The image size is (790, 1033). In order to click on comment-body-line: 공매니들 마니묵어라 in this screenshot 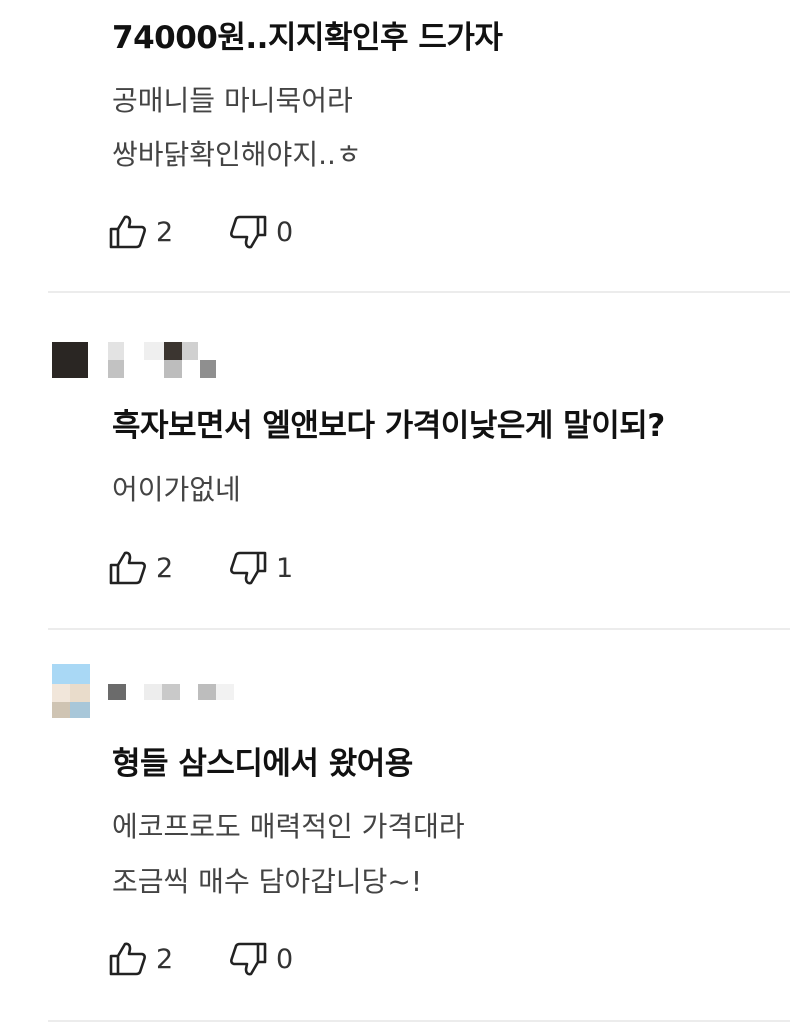, I will do `click(232, 100)`.